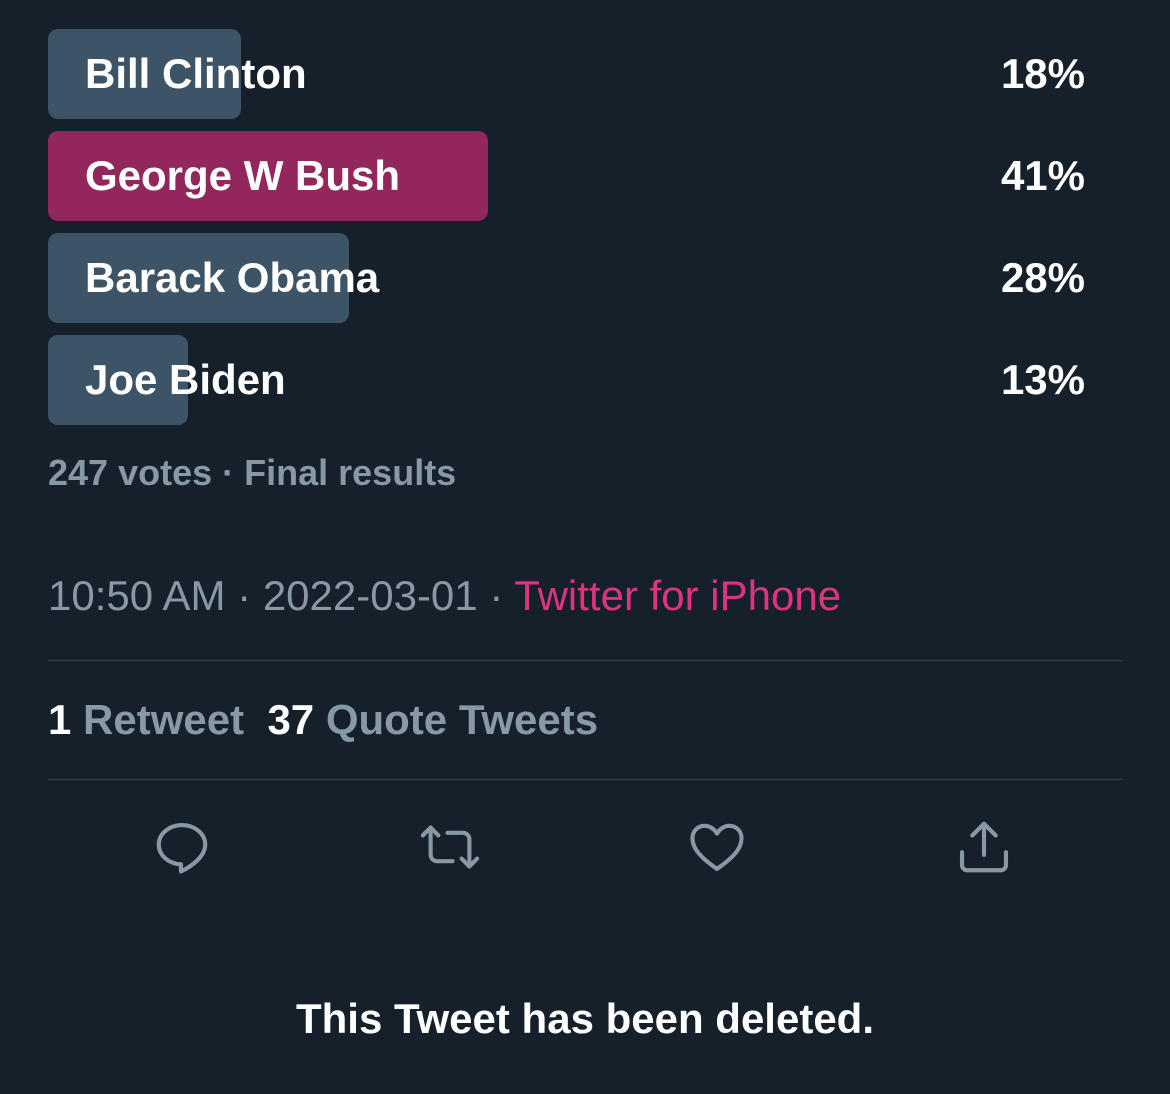  I want to click on tweet-date: 2022-03-01, so click(370, 595).